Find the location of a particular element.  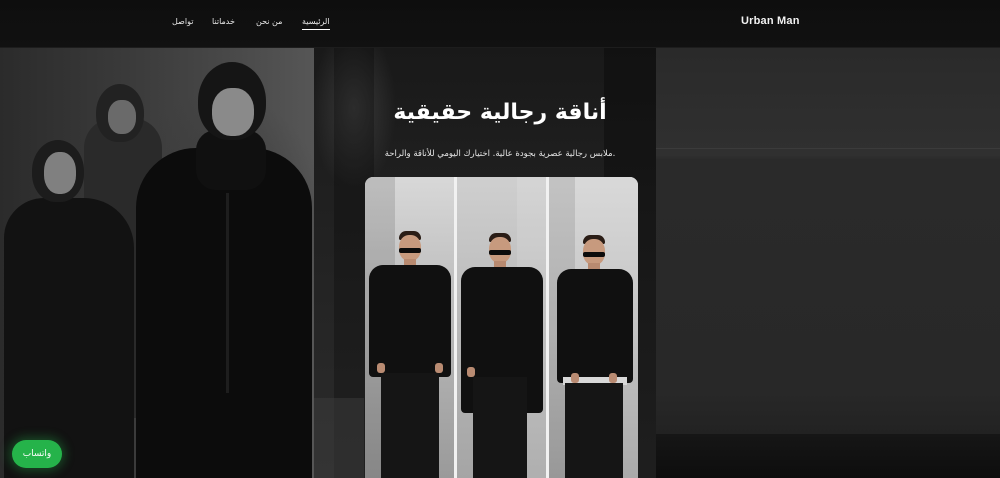

nav-link-about: من نحن is located at coordinates (269, 21).